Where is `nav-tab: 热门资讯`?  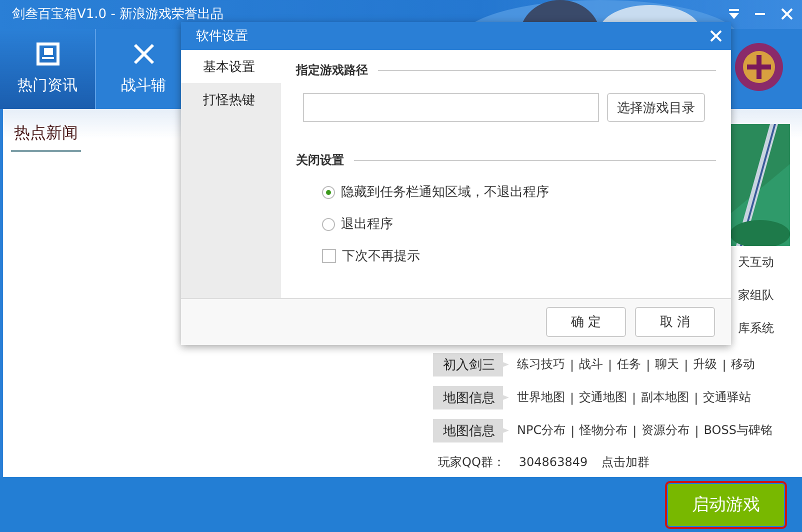
nav-tab: 热门资讯 is located at coordinates (48, 69).